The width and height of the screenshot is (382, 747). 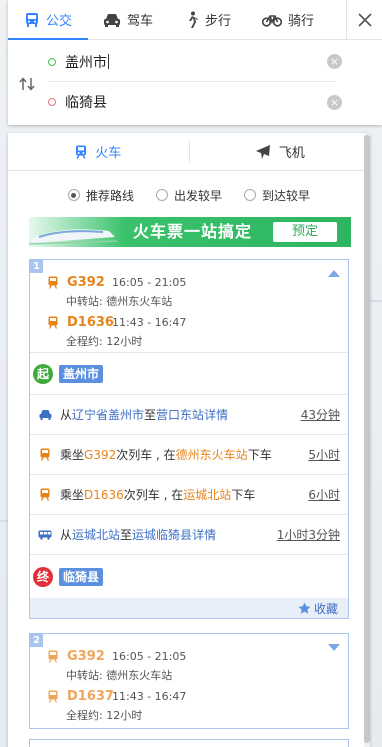 I want to click on tab-drive: 驾车, so click(x=128, y=19).